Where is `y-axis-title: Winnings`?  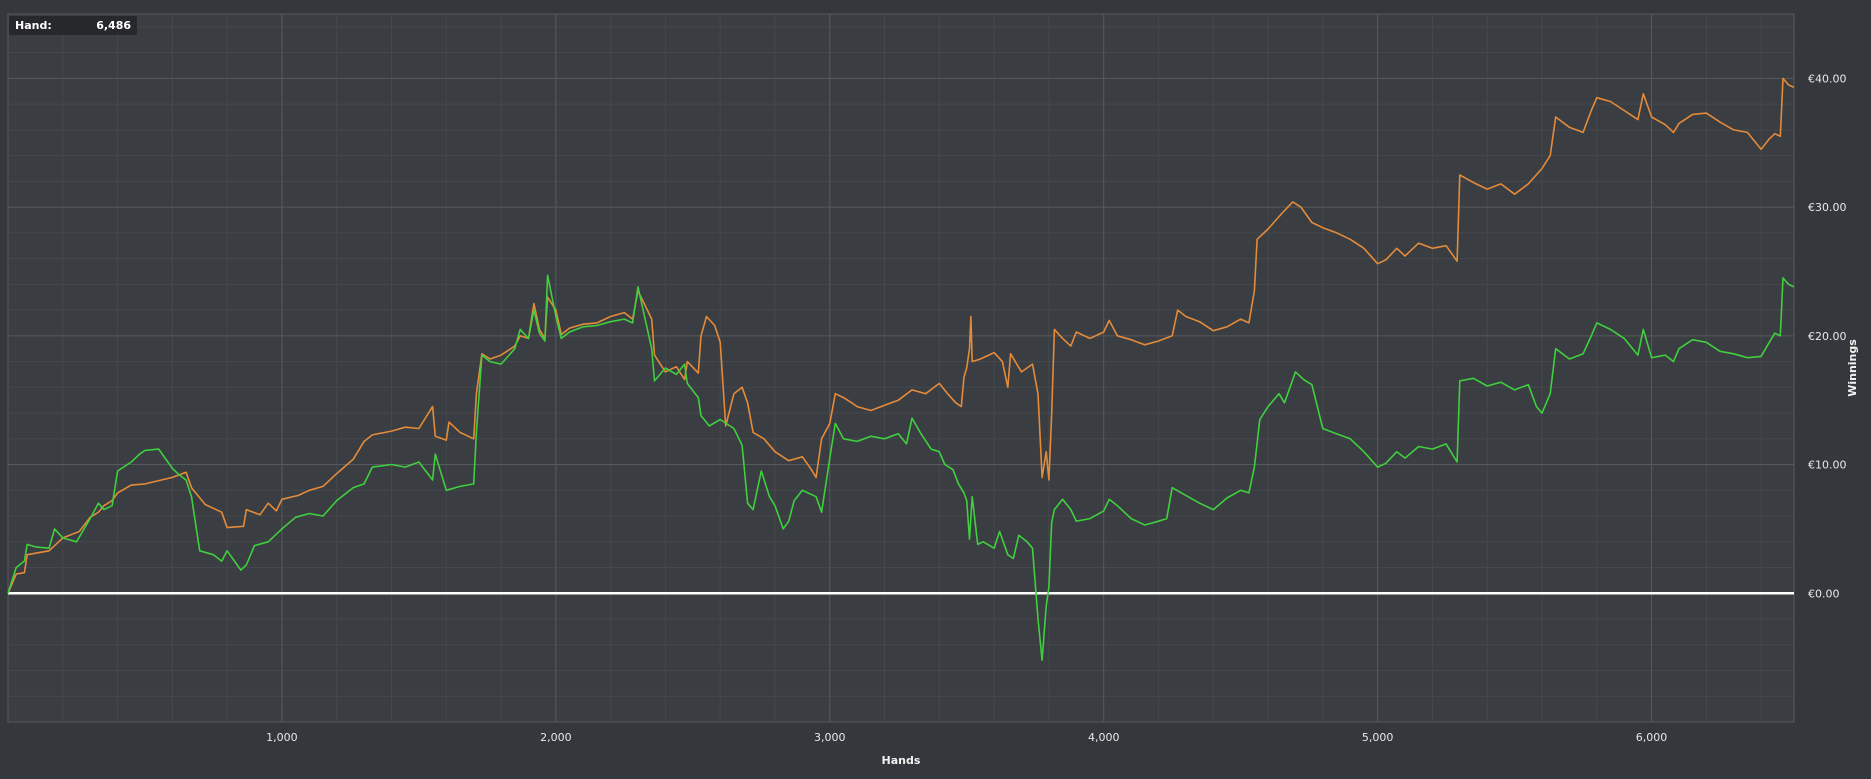
y-axis-title: Winnings is located at coordinates (1852, 368).